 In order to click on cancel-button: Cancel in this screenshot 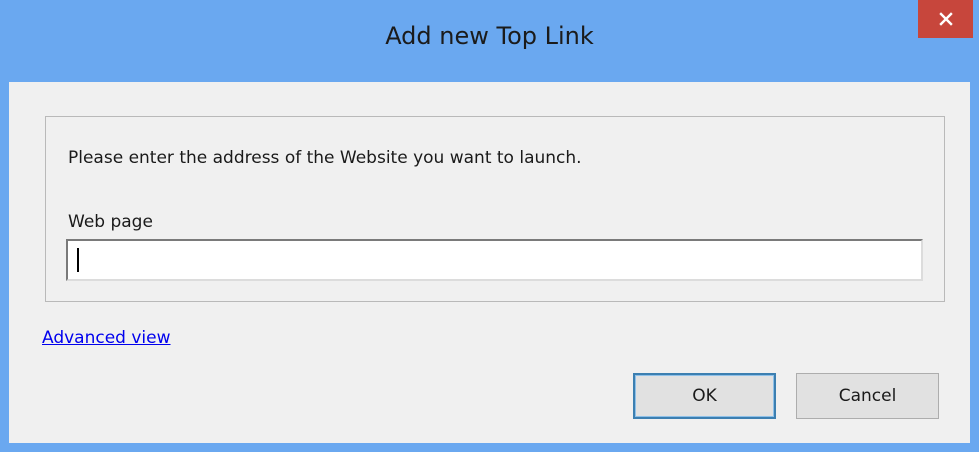, I will do `click(867, 396)`.